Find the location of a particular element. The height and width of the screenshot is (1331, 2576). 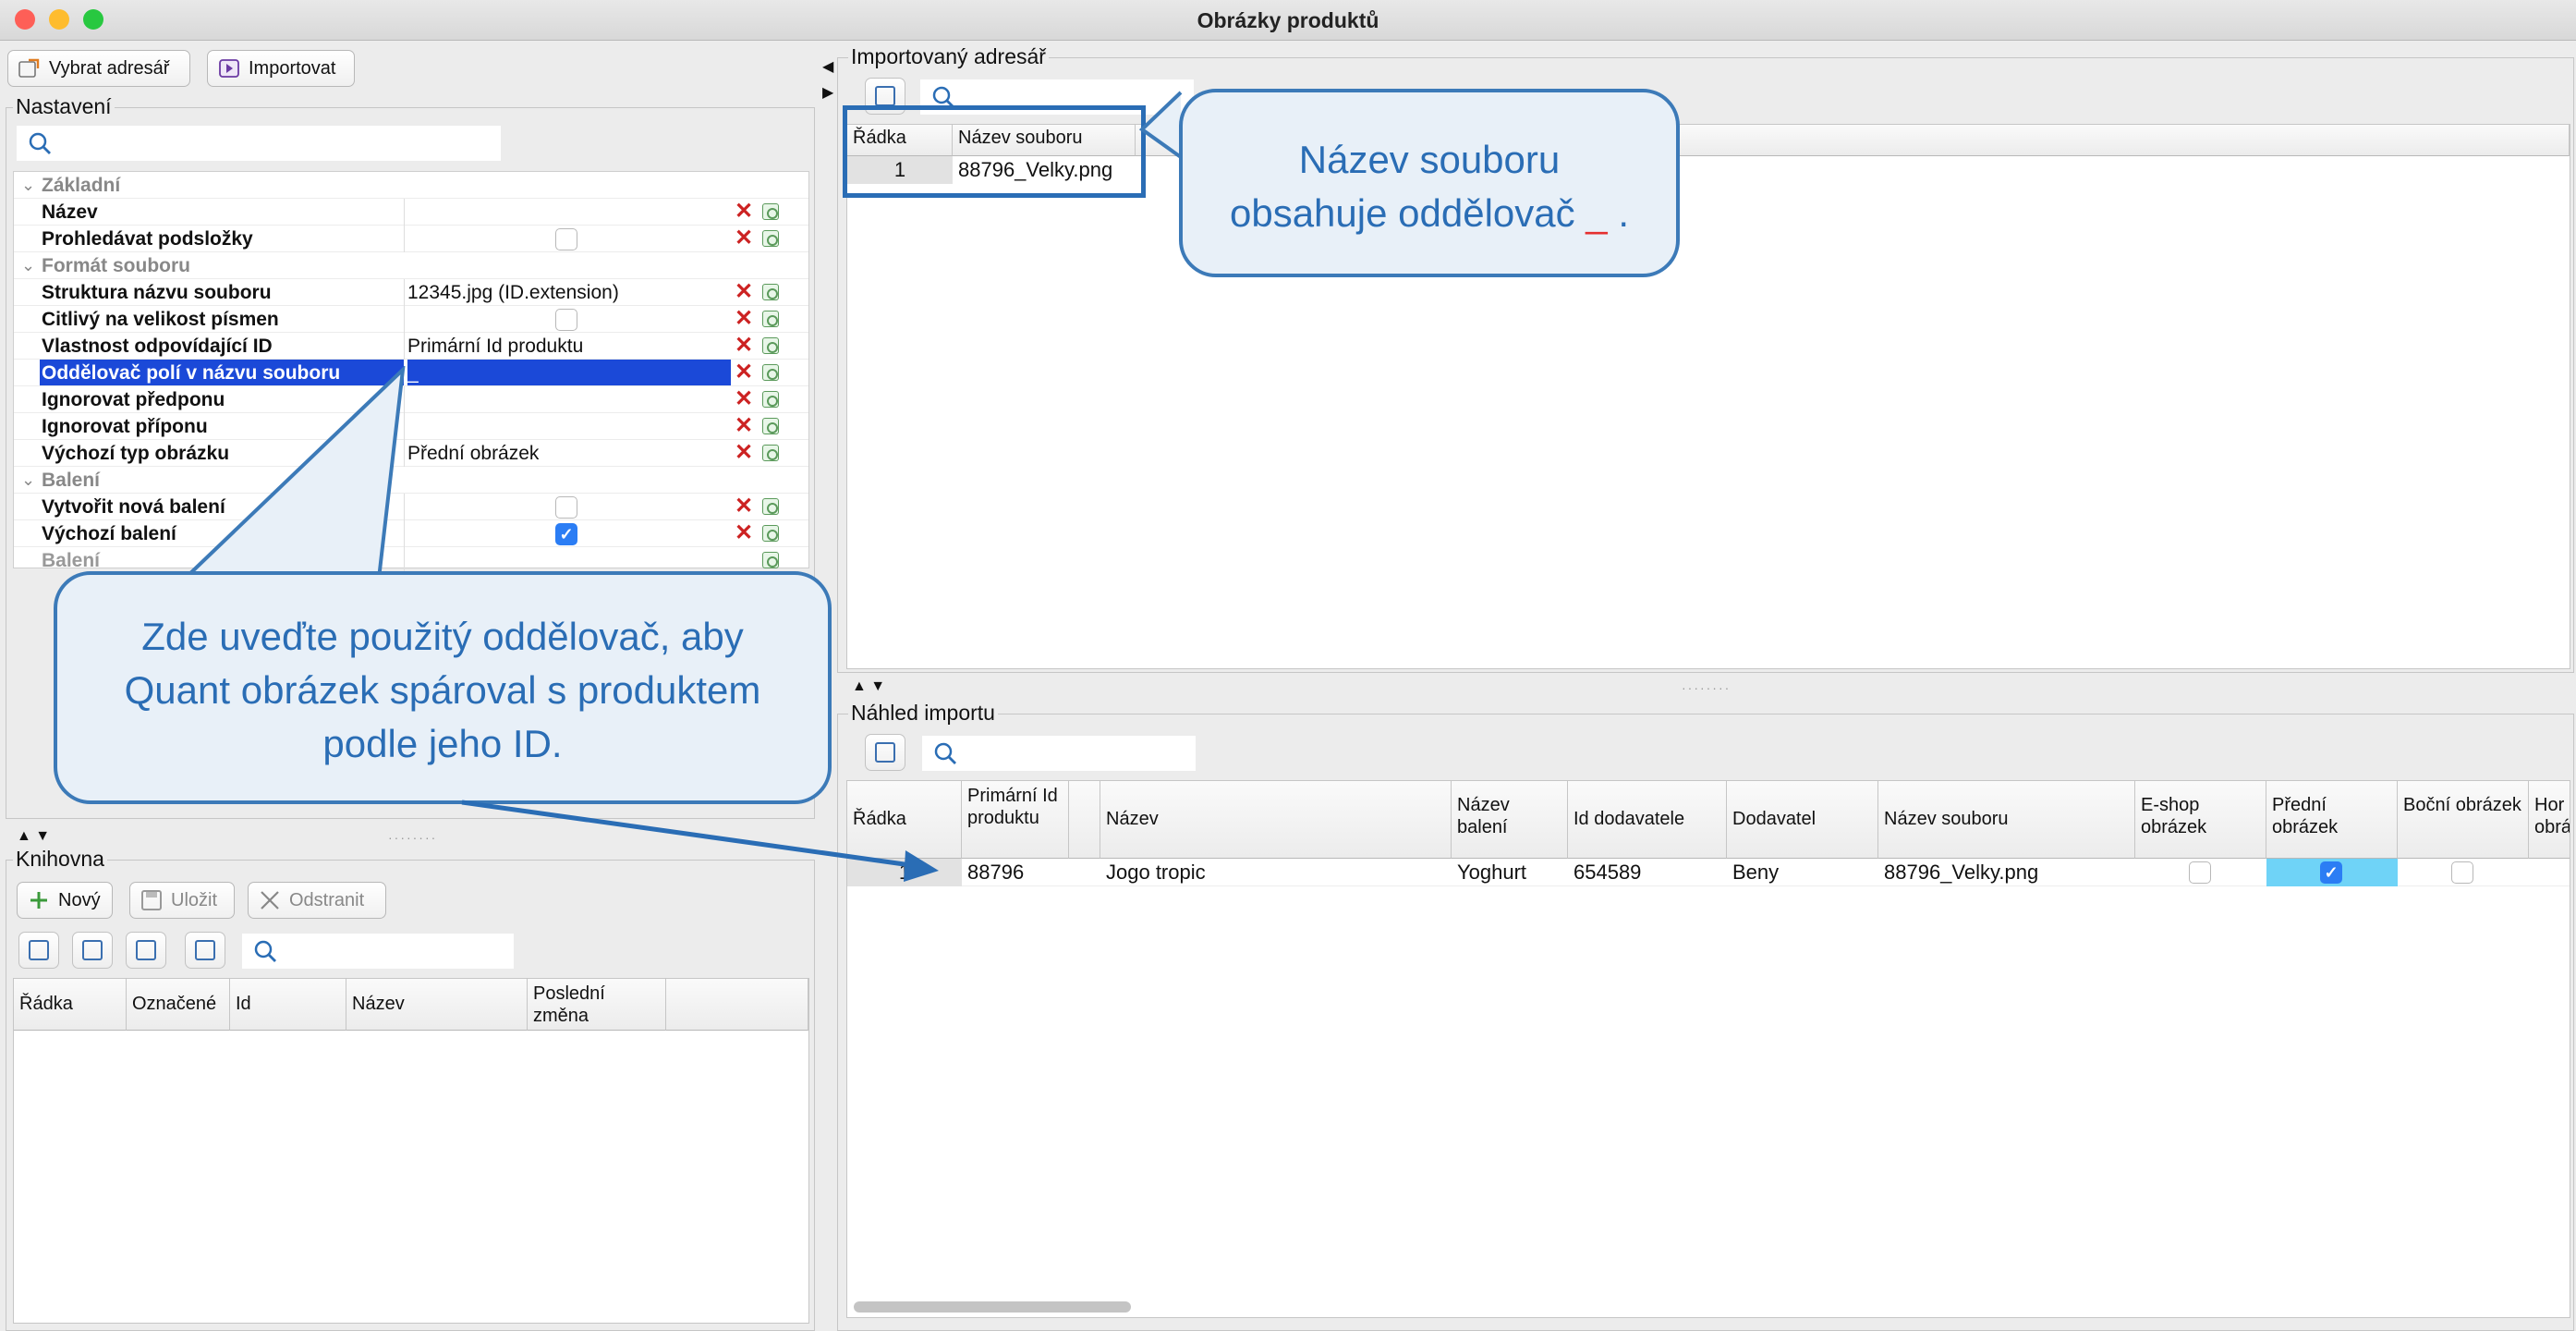

copy-button is located at coordinates (92, 950).